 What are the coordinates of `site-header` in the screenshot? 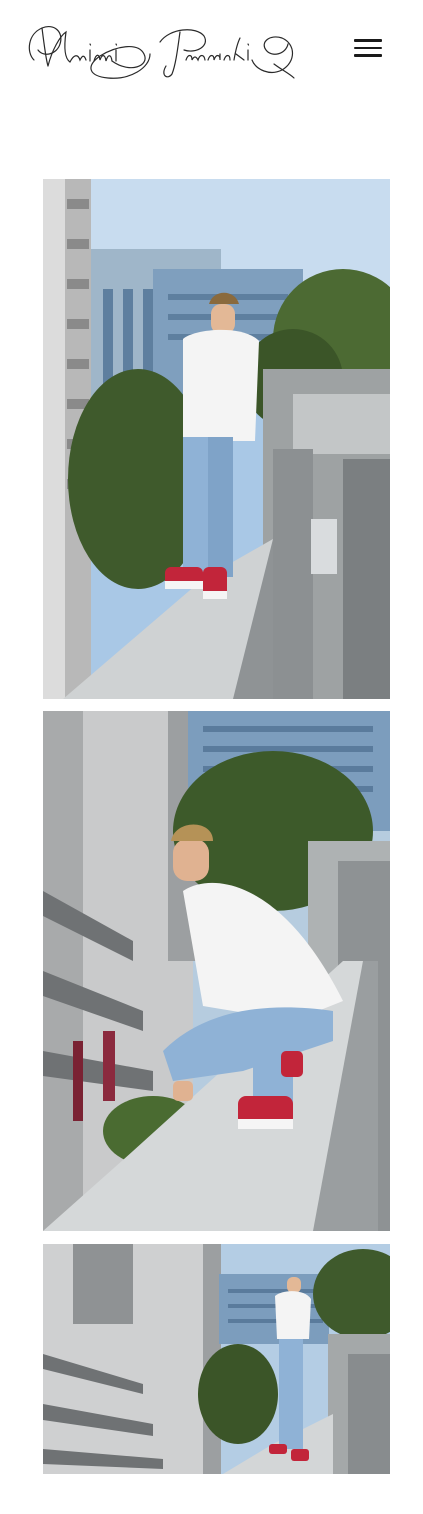 It's located at (211, 50).